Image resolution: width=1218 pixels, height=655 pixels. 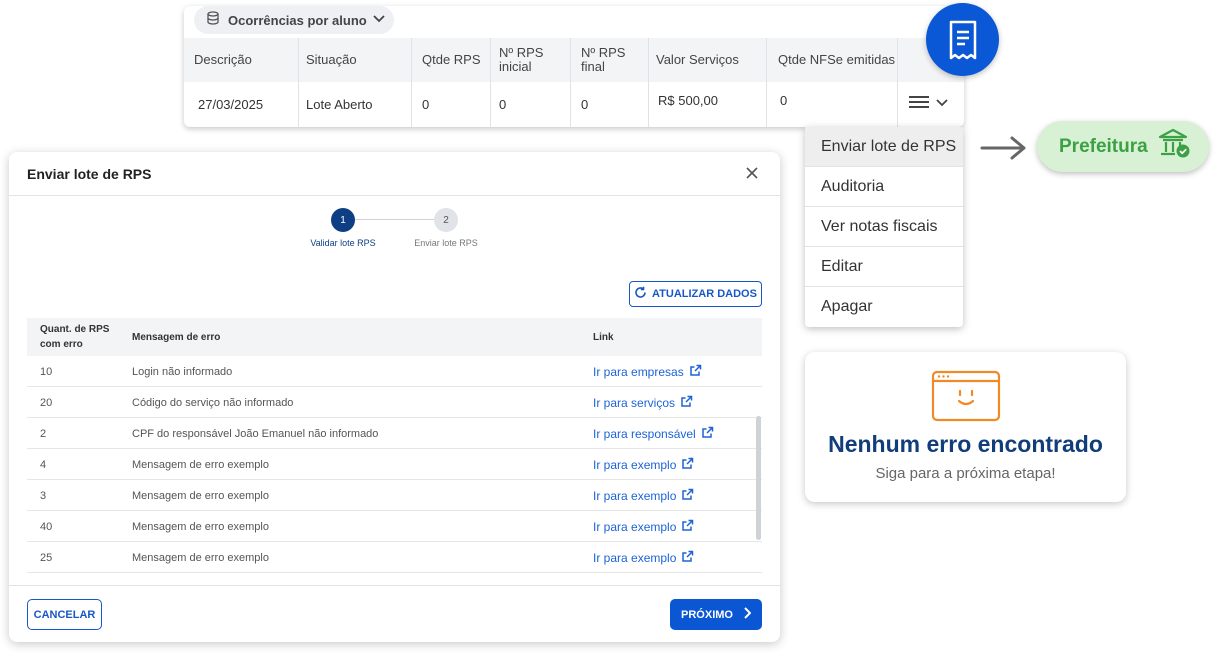 I want to click on error-table-scrollbar, so click(x=758, y=478).